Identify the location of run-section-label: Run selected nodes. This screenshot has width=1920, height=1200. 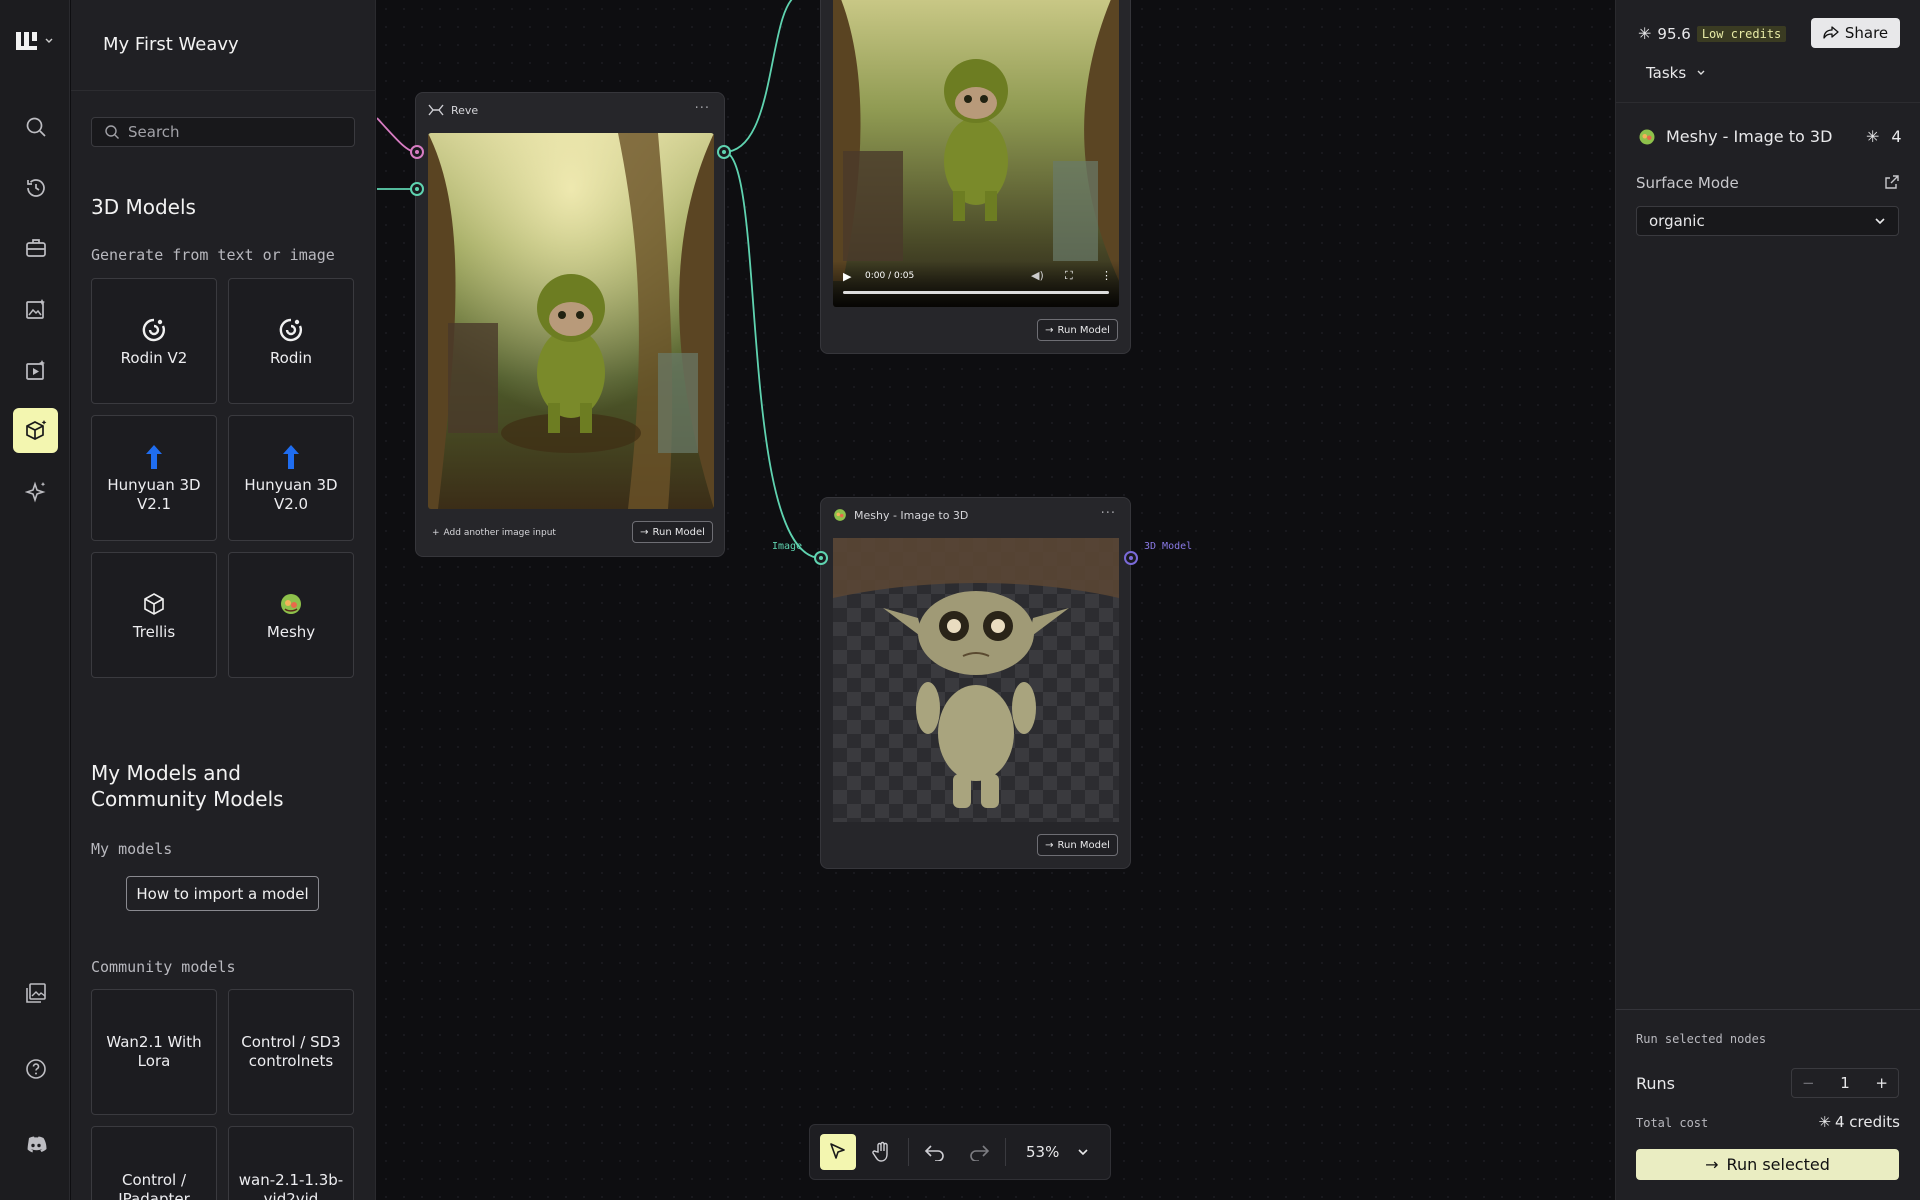
(1701, 1039).